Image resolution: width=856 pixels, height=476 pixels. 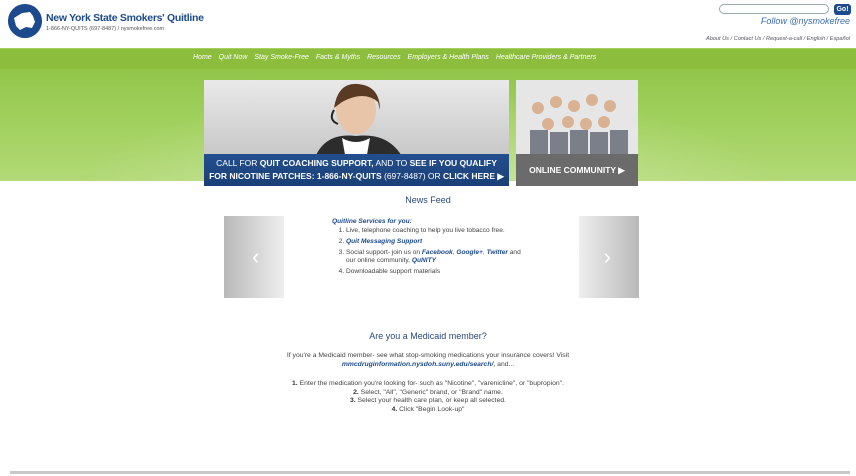 What do you see at coordinates (469, 252) in the screenshot?
I see `google-plus-link: Google+` at bounding box center [469, 252].